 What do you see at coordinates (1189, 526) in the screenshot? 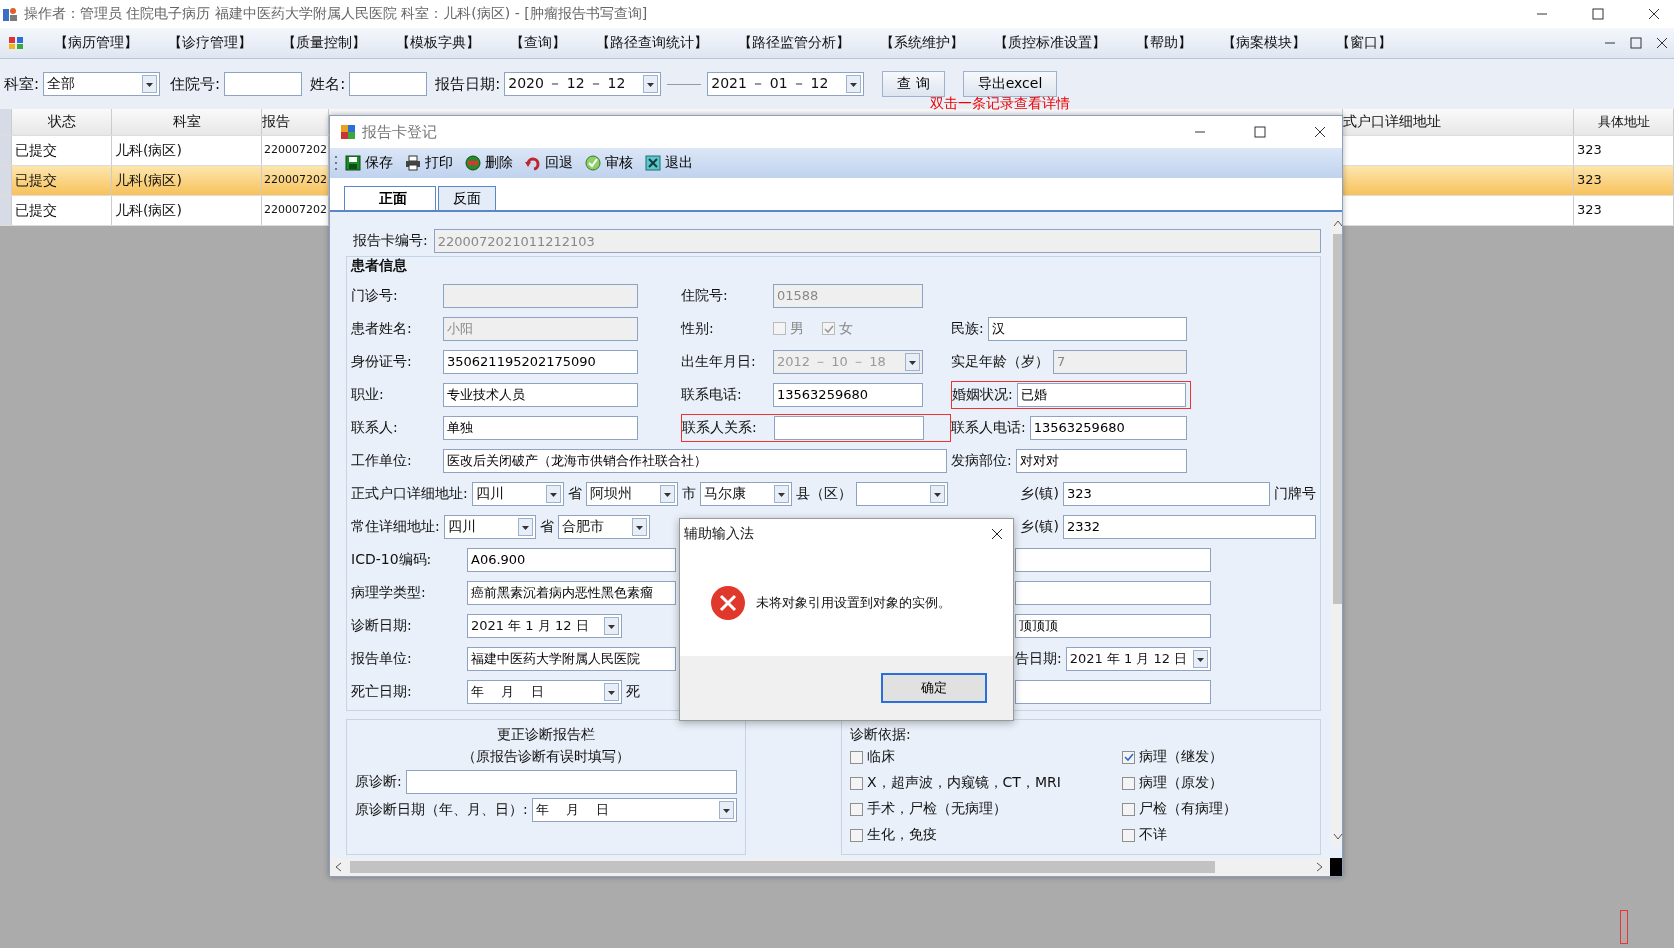
I see `input-field: 2332` at bounding box center [1189, 526].